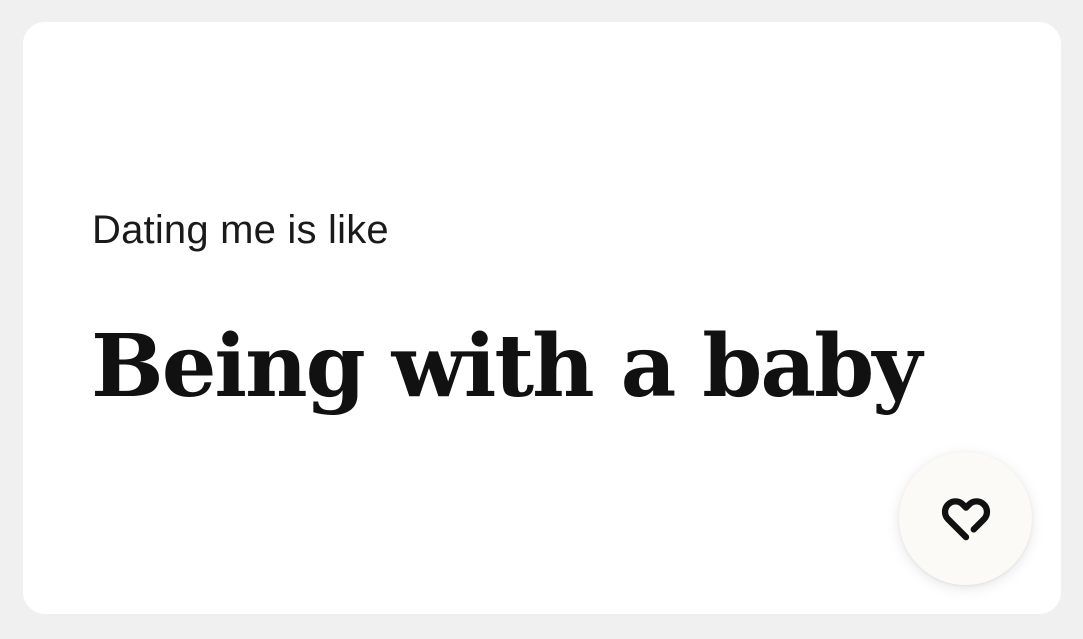  I want to click on prompt-answer: Being with a baby, so click(506, 366).